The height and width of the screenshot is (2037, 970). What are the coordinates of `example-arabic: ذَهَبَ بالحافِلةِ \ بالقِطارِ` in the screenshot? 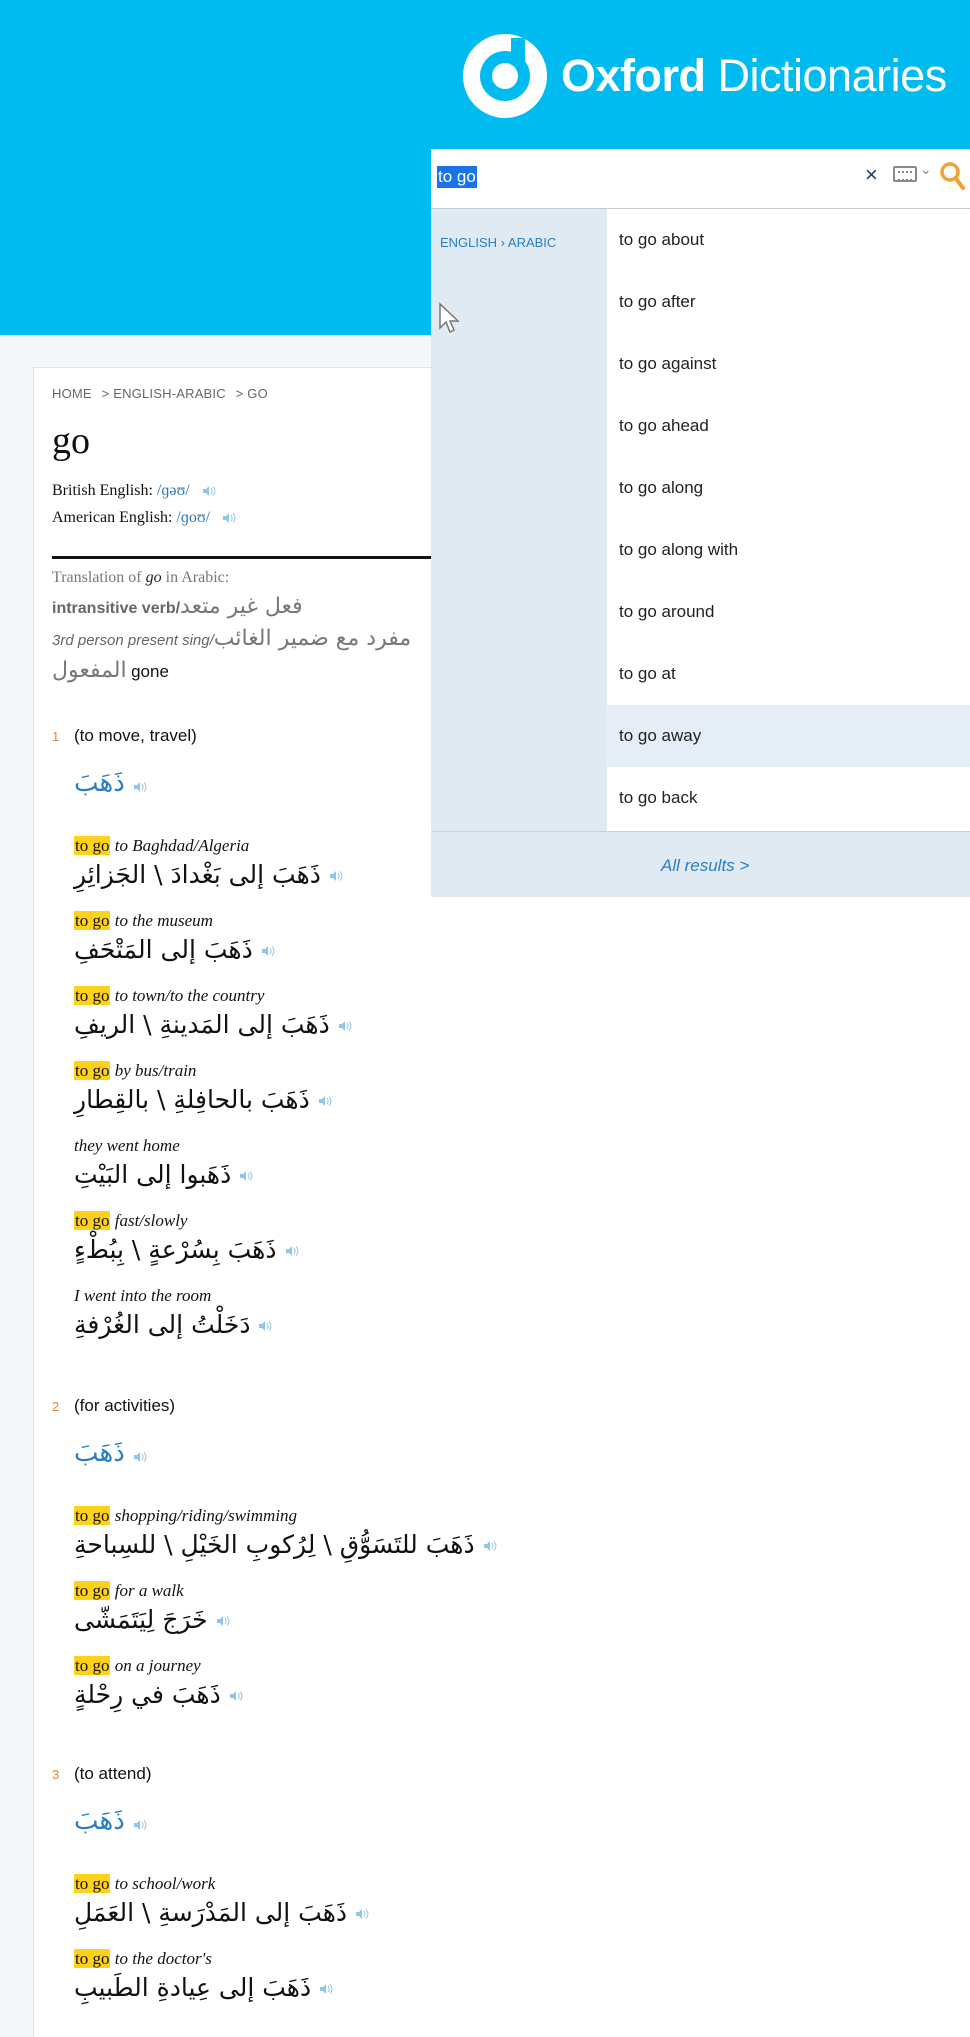 It's located at (192, 1099).